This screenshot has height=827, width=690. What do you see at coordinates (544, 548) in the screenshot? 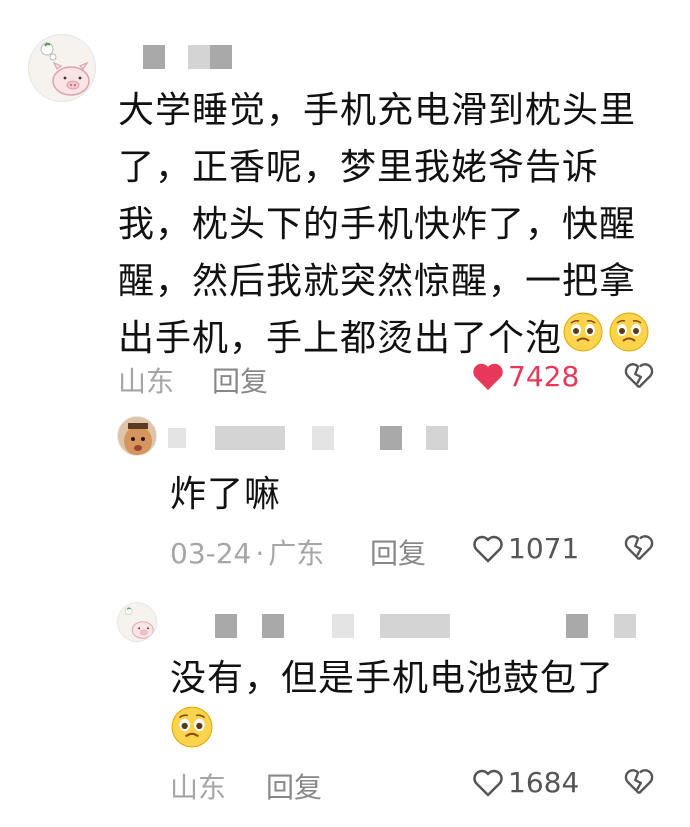
I see `like-count: 1071` at bounding box center [544, 548].